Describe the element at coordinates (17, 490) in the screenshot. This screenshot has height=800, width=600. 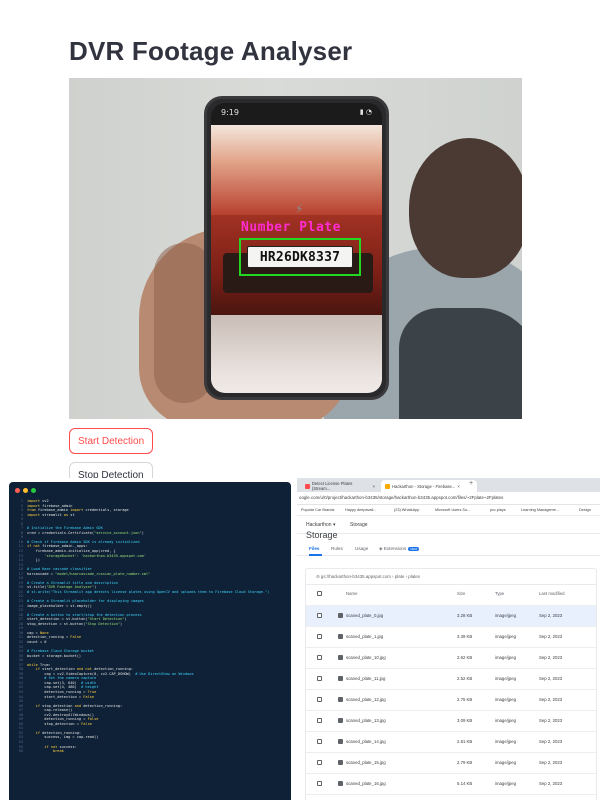
I see `close-window-icon` at that location.